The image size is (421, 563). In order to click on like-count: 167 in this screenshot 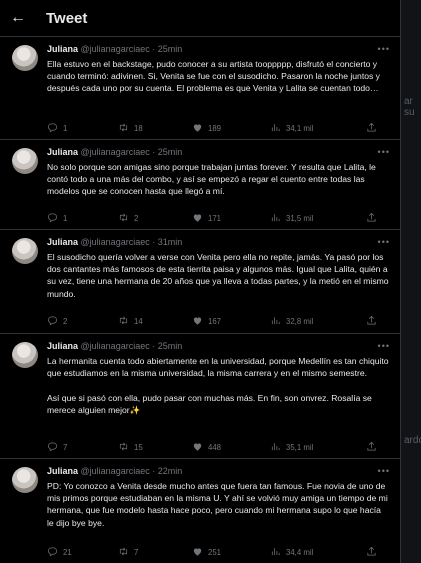, I will do `click(215, 321)`.